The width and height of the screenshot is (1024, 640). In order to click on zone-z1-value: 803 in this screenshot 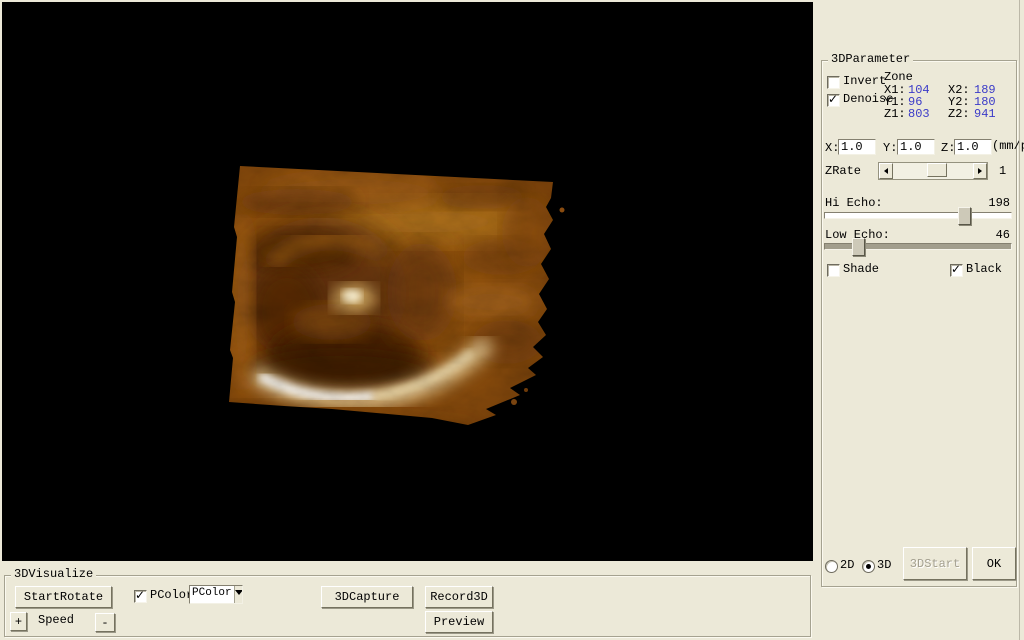, I will do `click(919, 114)`.